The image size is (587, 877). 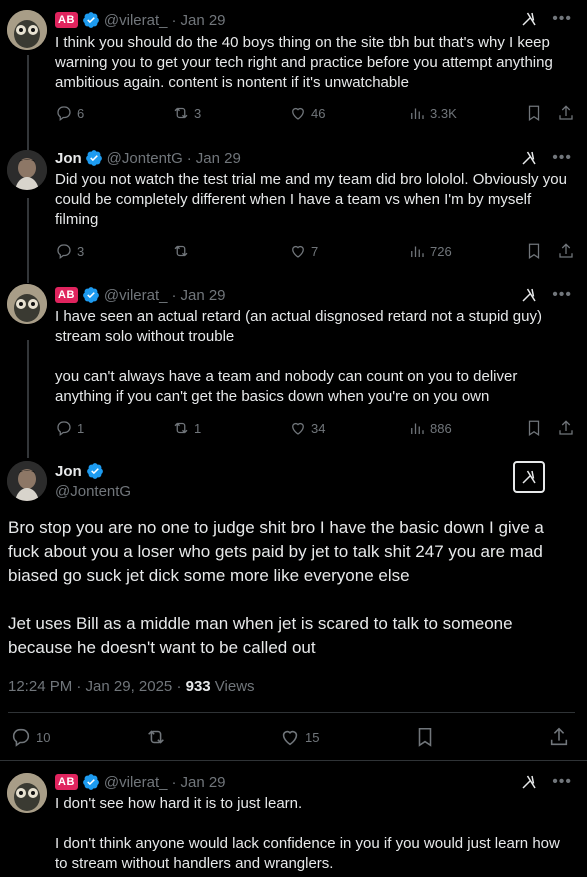 What do you see at coordinates (81, 113) in the screenshot?
I see `reply-count: 6` at bounding box center [81, 113].